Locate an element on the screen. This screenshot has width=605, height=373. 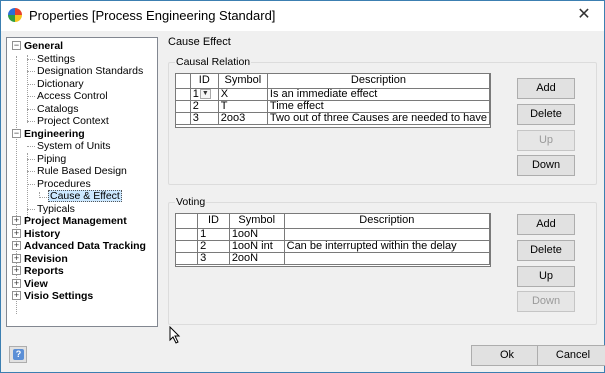
tree-item-procedures: Procedures is located at coordinates (64, 184).